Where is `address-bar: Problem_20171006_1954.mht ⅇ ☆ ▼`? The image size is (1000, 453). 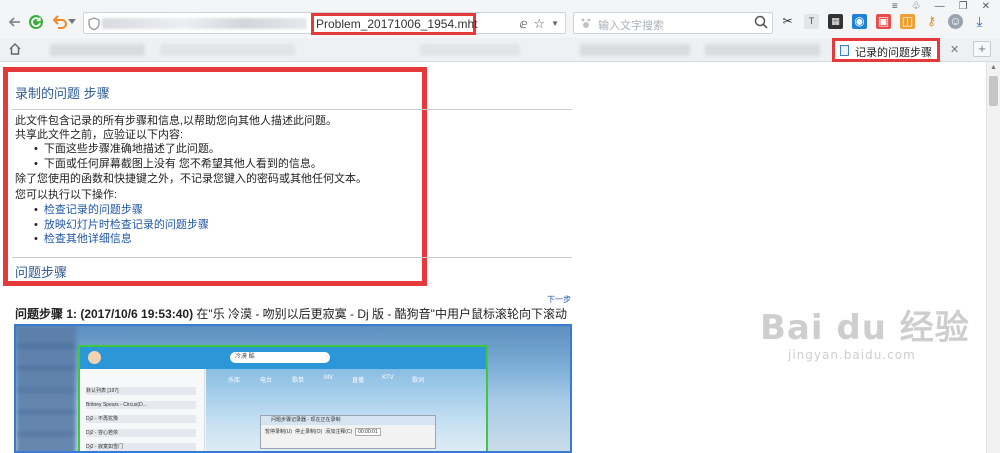
address-bar: Problem_20171006_1954.mht ⅇ ☆ ▼ is located at coordinates (324, 23).